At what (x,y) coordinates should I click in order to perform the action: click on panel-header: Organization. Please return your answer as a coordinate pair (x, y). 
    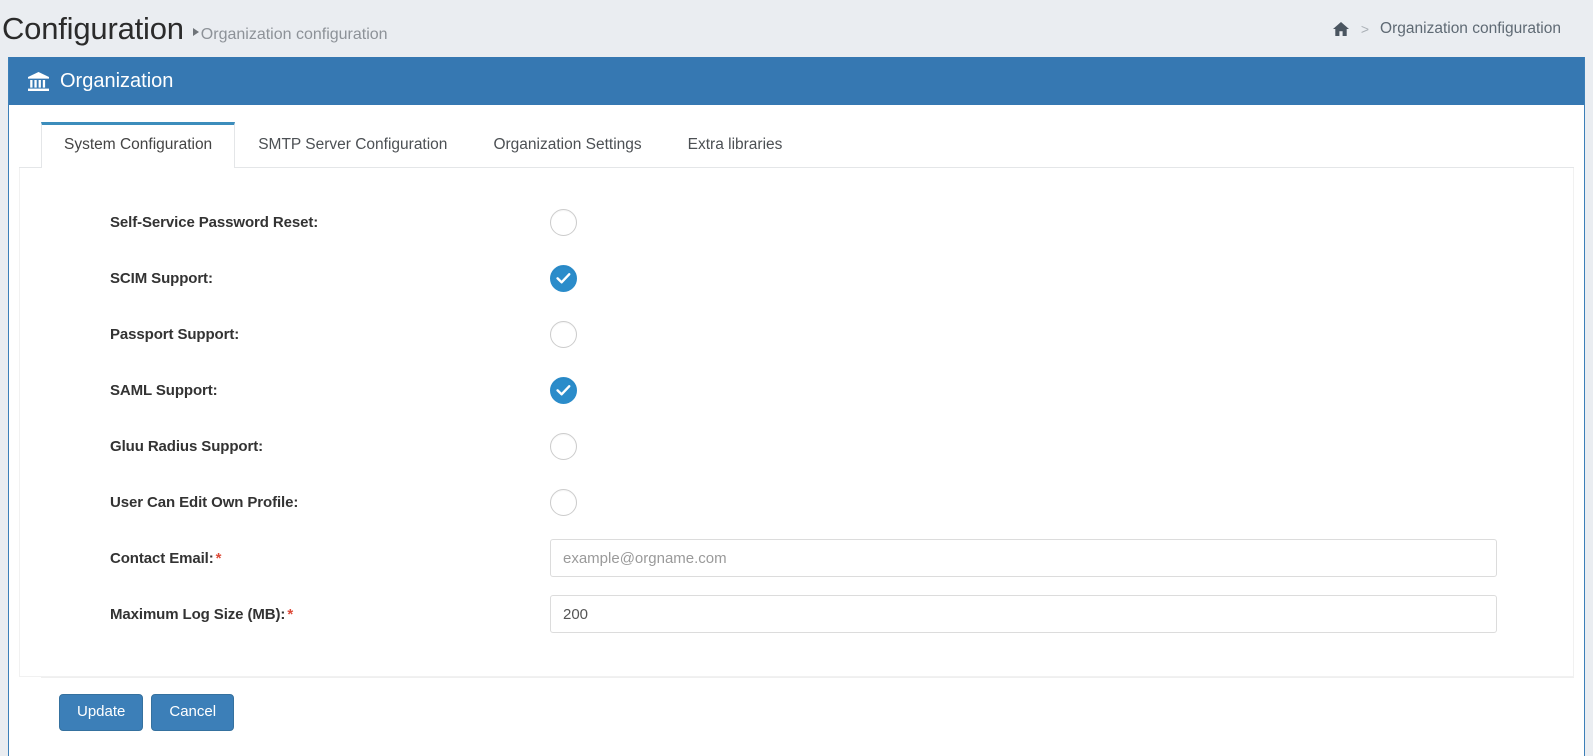
    Looking at the image, I should click on (796, 81).